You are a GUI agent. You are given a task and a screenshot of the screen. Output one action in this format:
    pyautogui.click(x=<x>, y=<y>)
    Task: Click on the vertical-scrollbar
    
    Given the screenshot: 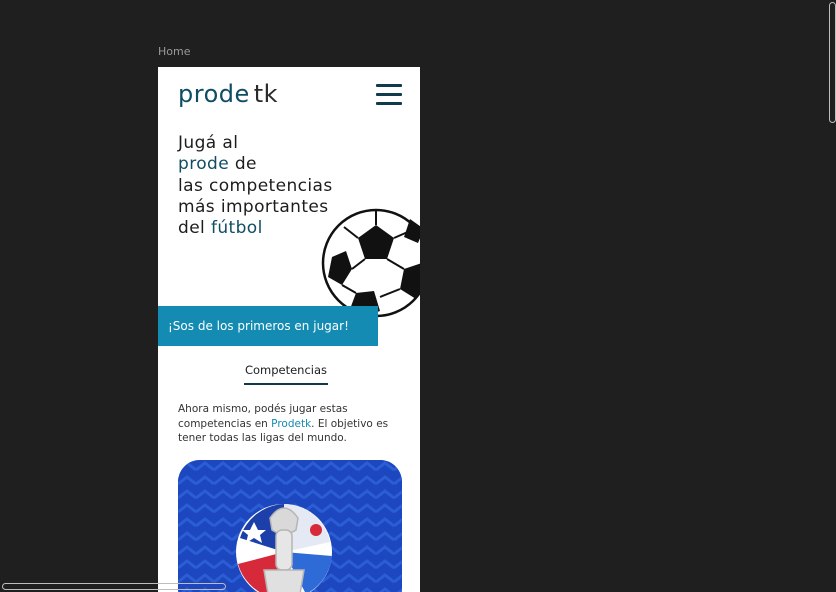 What is the action you would take?
    pyautogui.click(x=832, y=62)
    